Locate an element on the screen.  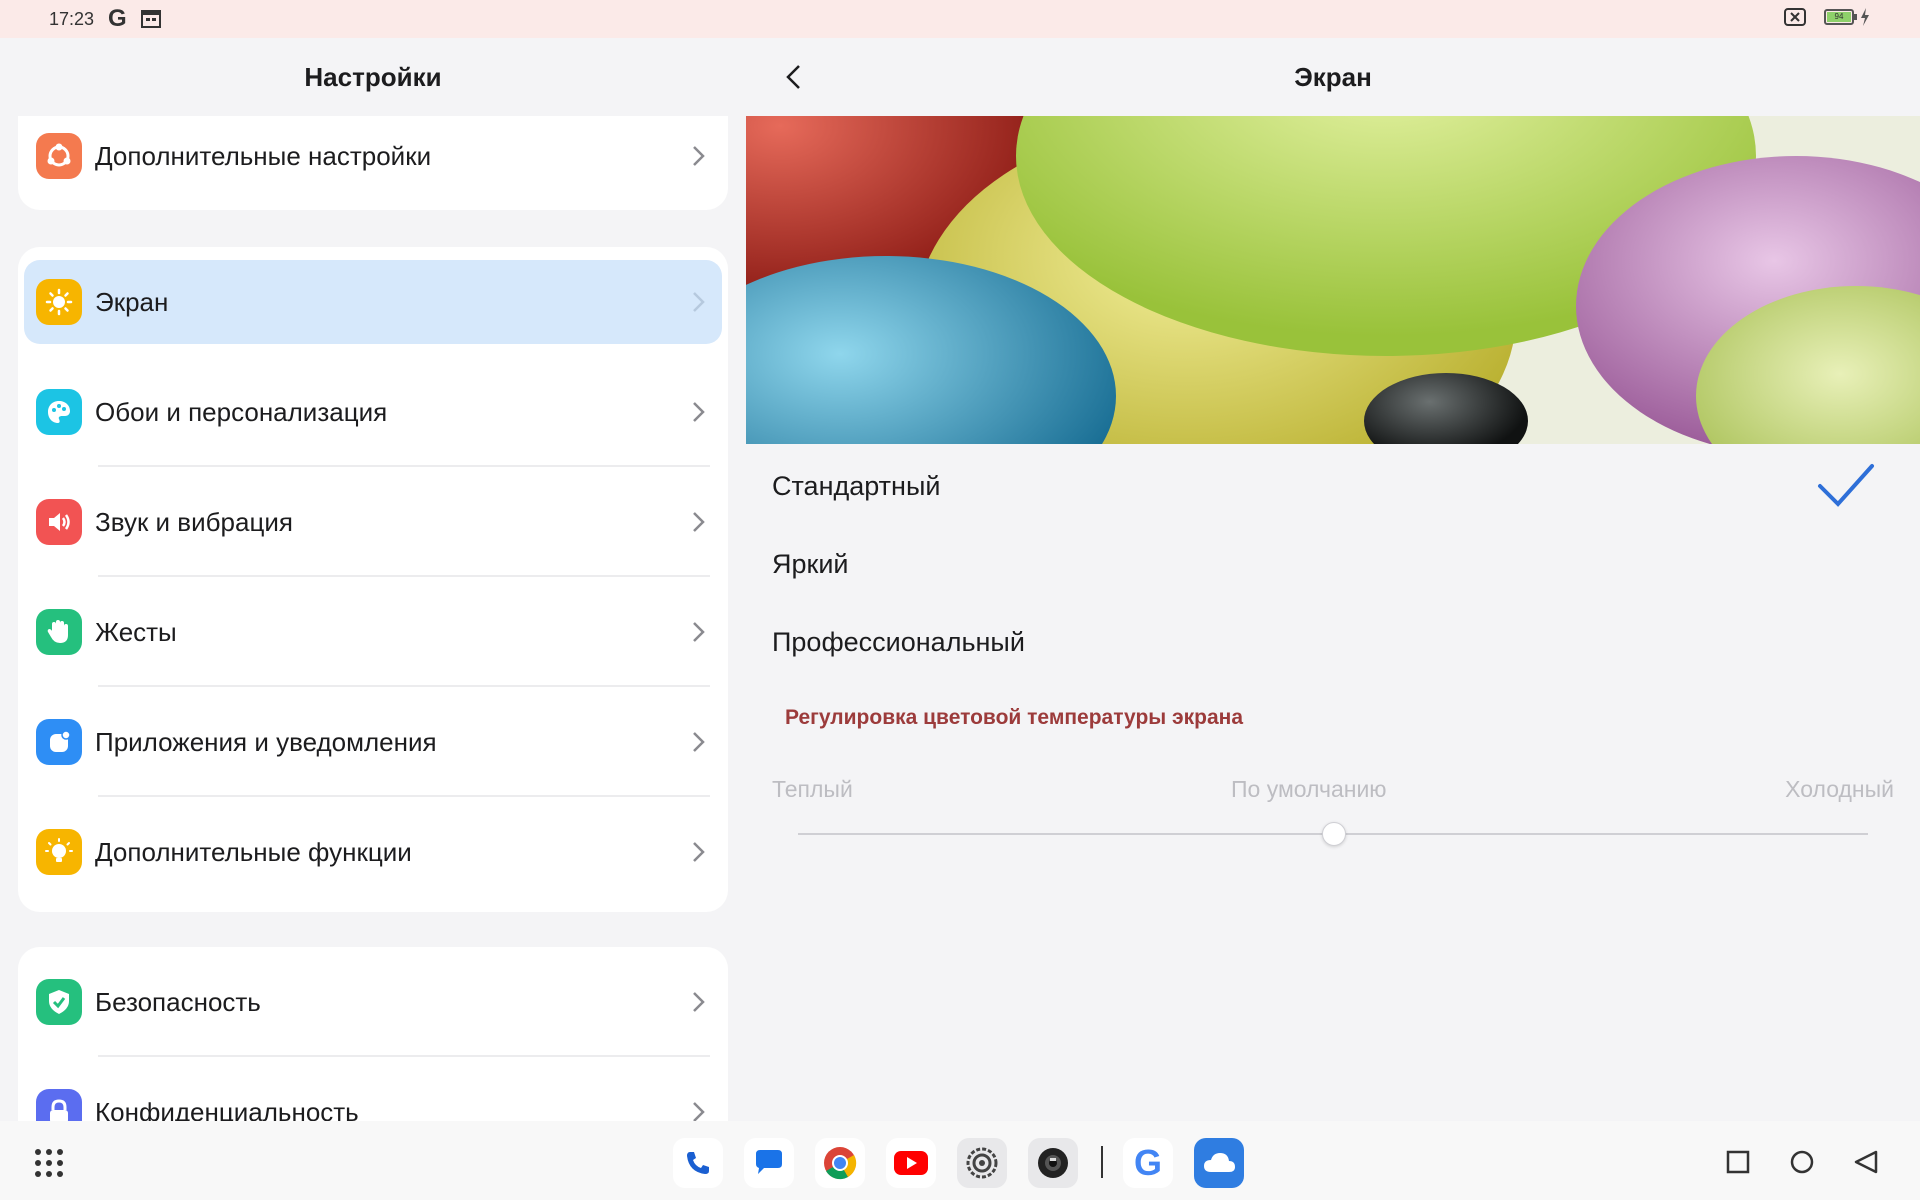
settings-item-wallpaper: Обои и персонализация is located at coordinates (373, 412).